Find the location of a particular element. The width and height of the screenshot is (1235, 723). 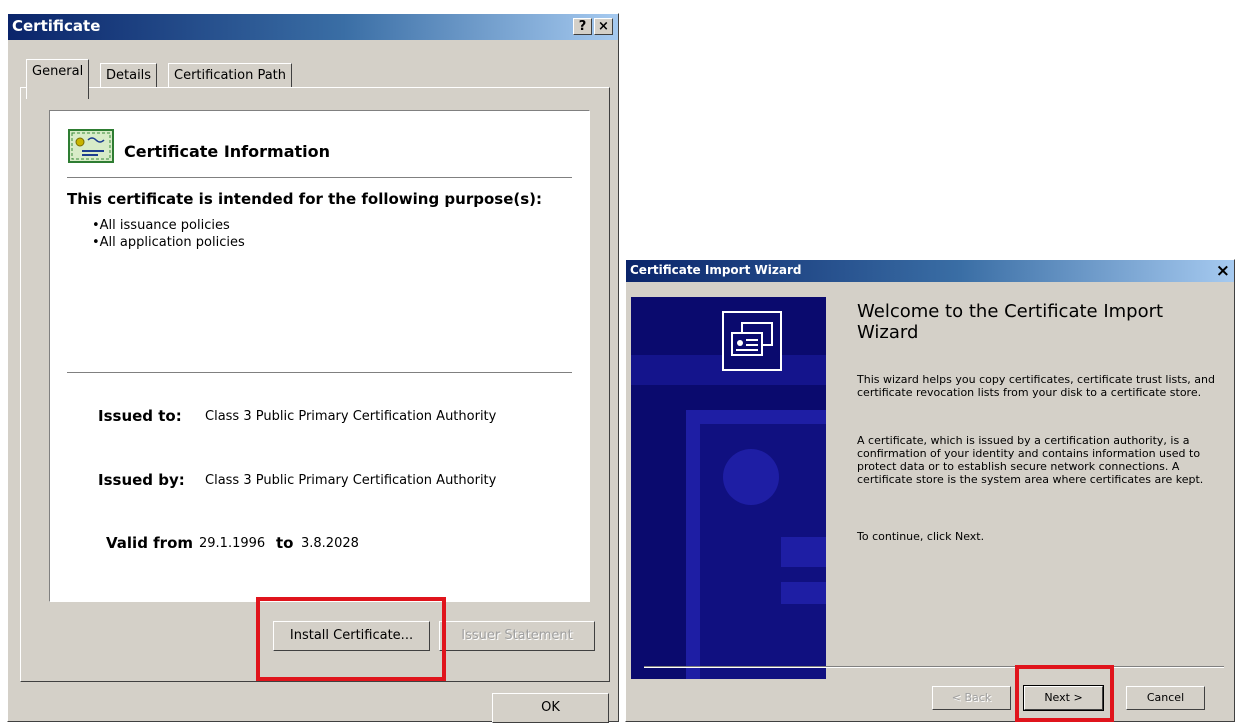

issued-by-label: Issued by: is located at coordinates (141, 480).